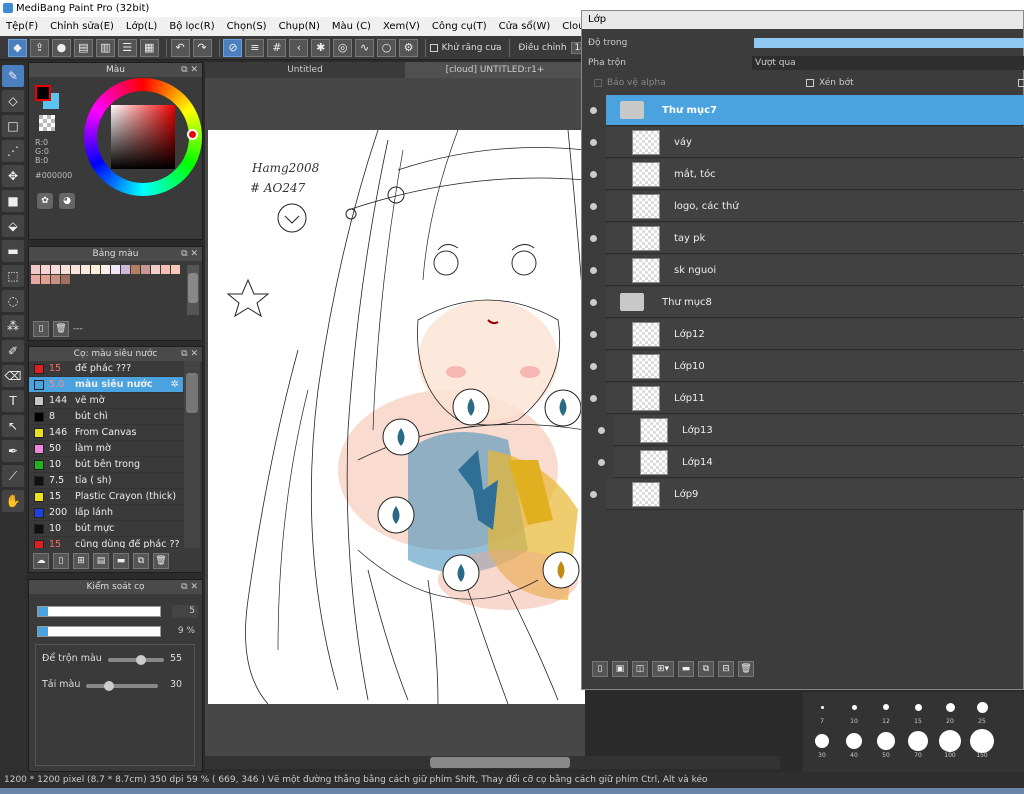 The height and width of the screenshot is (794, 1024). Describe the element at coordinates (706, 669) in the screenshot. I see `duplicate-layer-icon: ⧉` at that location.